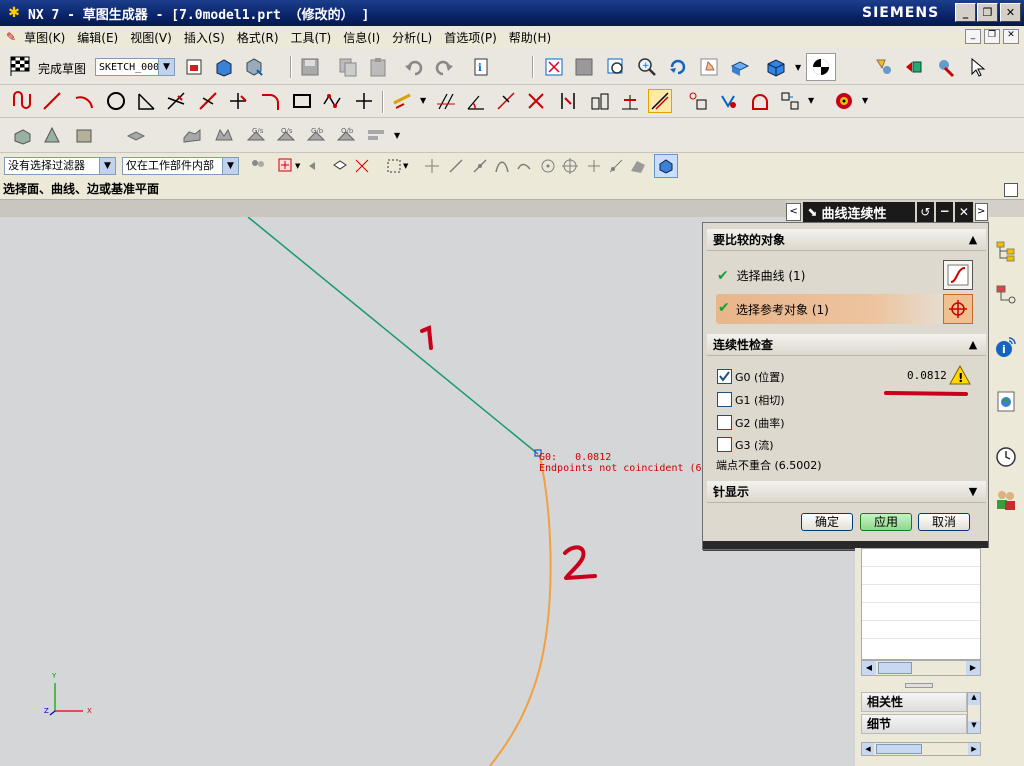 The image size is (1024, 766). What do you see at coordinates (884, 67) in the screenshot?
I see `snap-view-icon` at bounding box center [884, 67].